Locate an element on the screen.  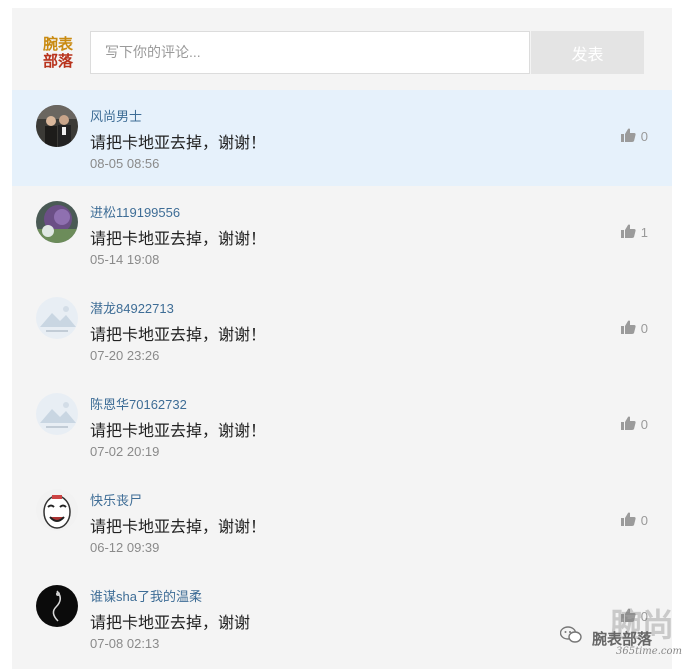
watermark: 腕尚 腕表部落 365time.com is located at coordinates (620, 632).